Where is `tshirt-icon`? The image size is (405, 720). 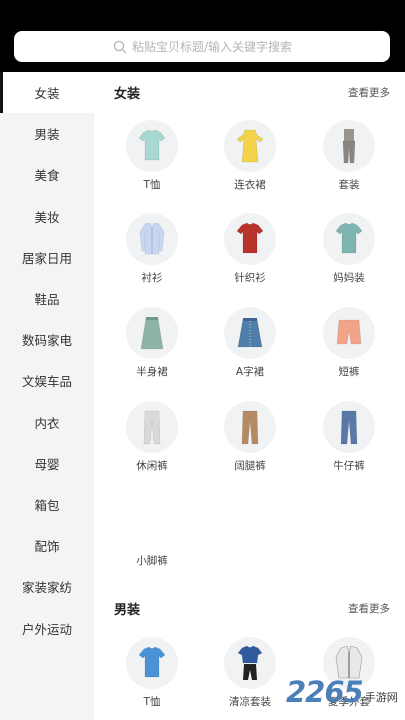
tshirt-icon is located at coordinates (152, 145).